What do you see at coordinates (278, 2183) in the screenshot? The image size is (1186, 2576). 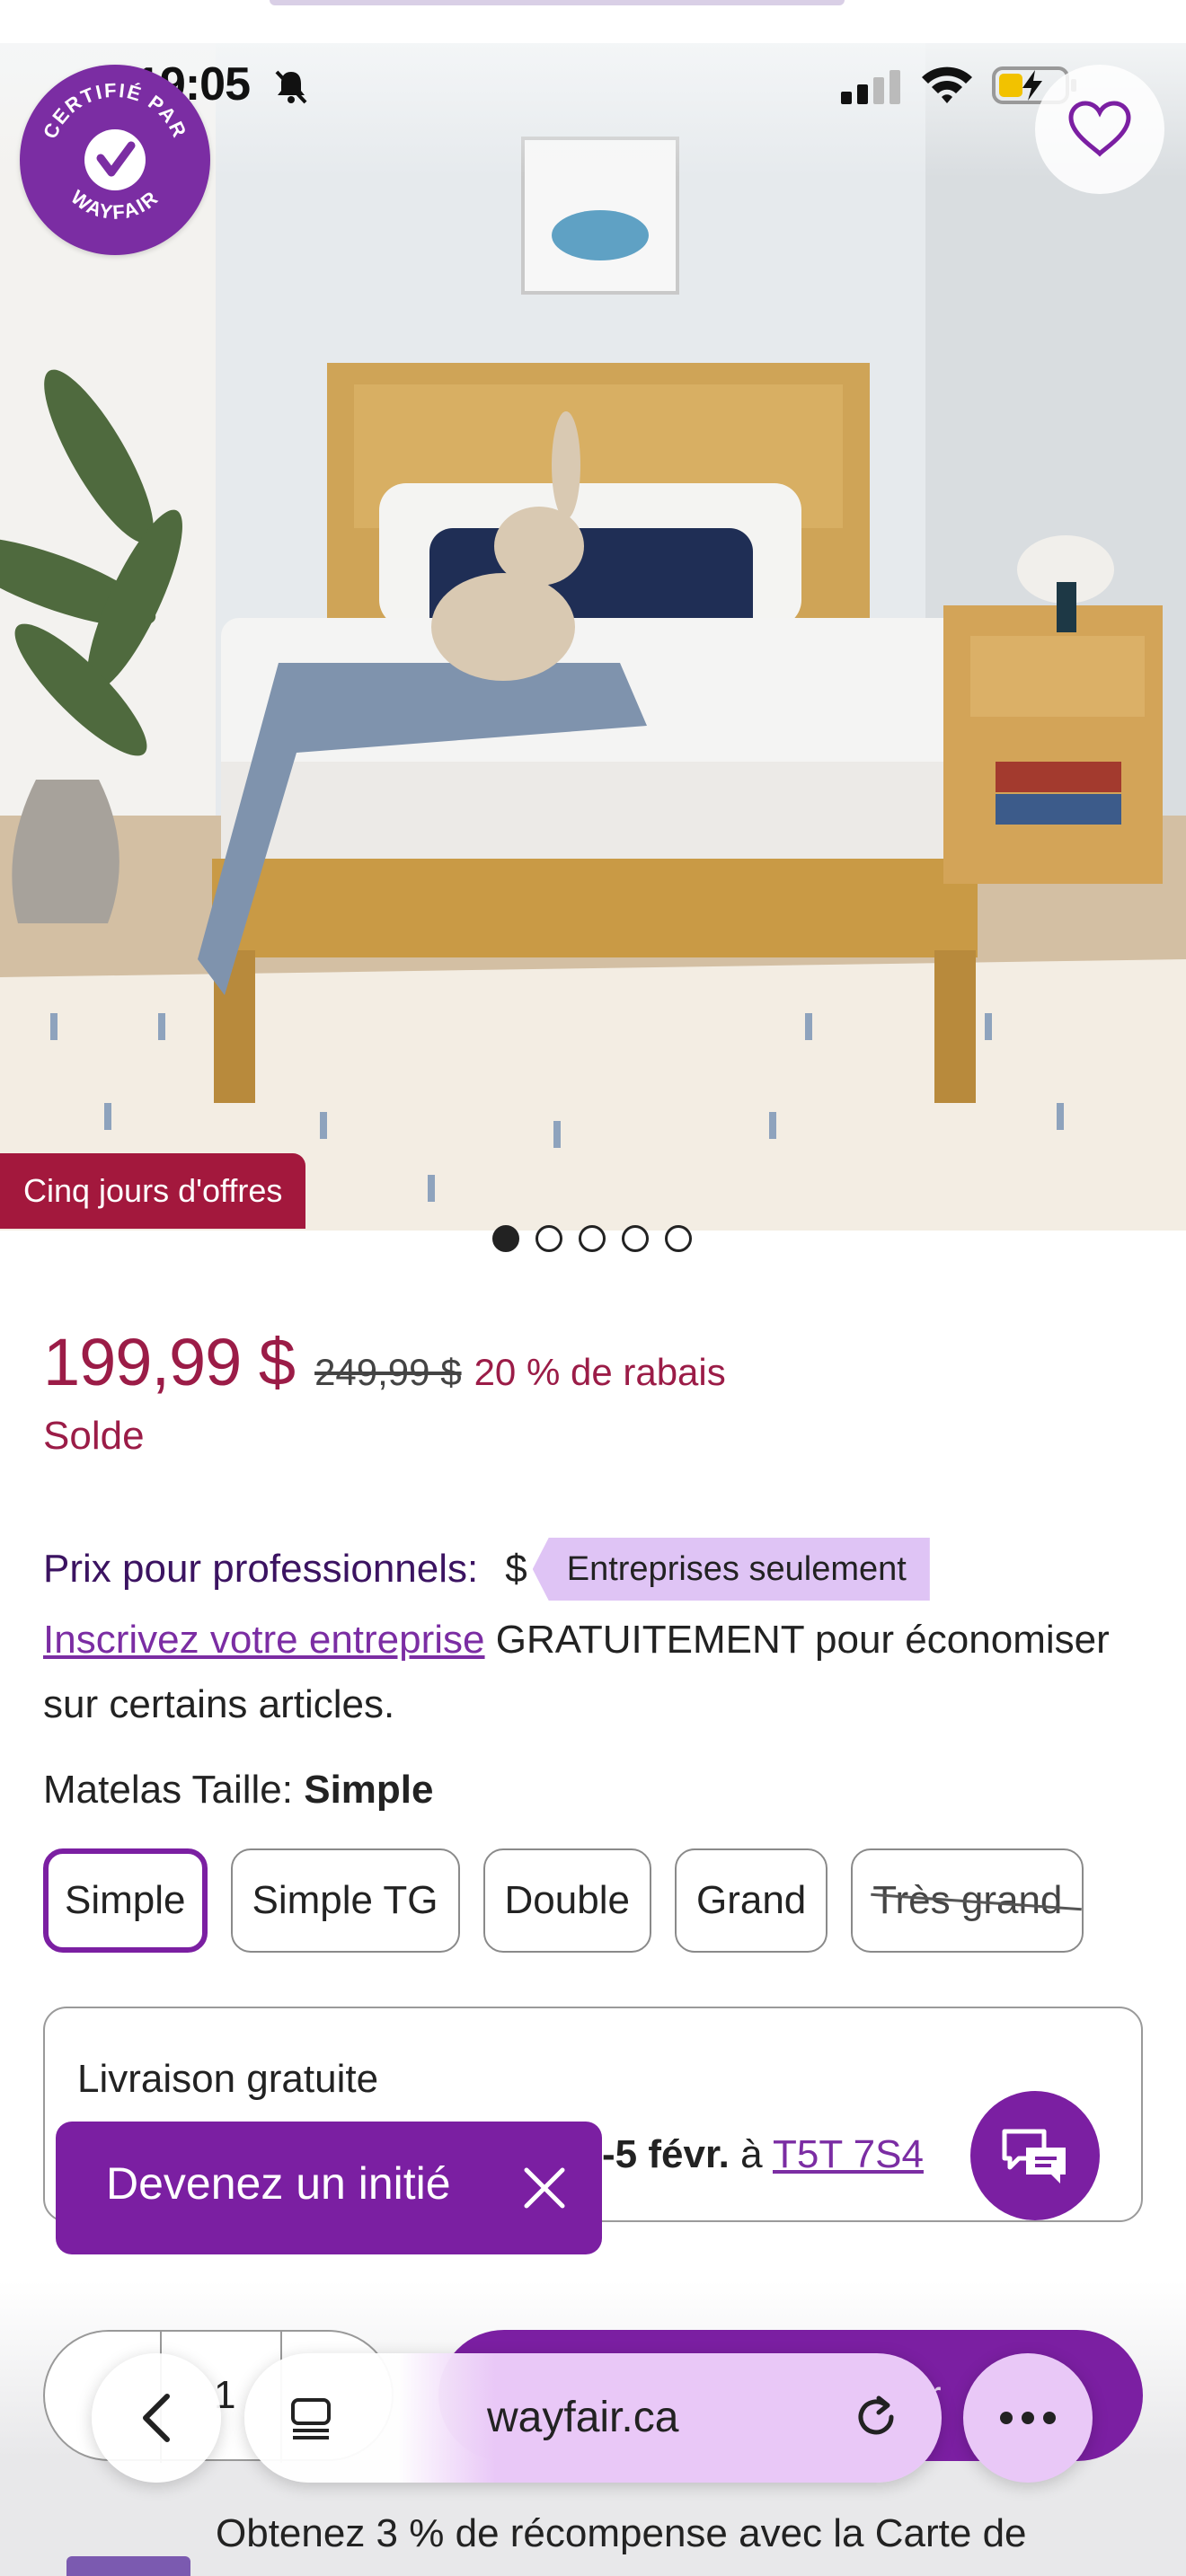 I see `insider-label: Devenez un initié` at bounding box center [278, 2183].